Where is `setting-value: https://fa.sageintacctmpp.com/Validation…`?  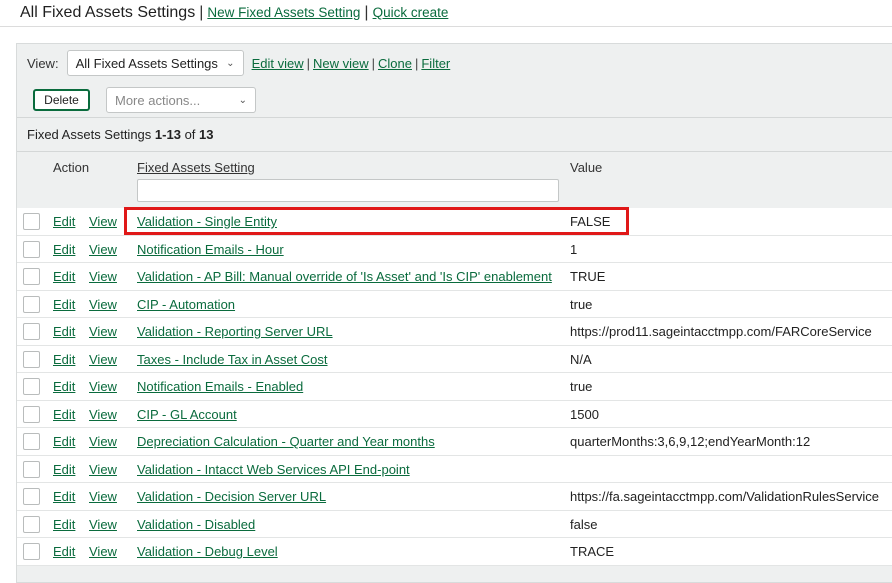
setting-value: https://fa.sageintacctmpp.com/Validation… is located at coordinates (725, 496).